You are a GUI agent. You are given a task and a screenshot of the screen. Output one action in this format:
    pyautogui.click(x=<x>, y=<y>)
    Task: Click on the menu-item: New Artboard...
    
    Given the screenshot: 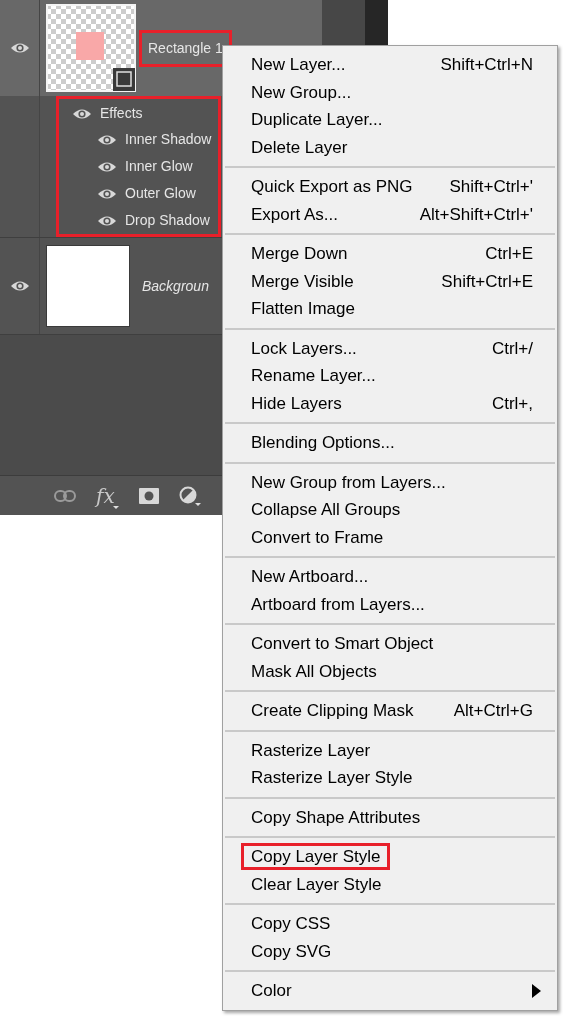 What is the action you would take?
    pyautogui.click(x=310, y=577)
    